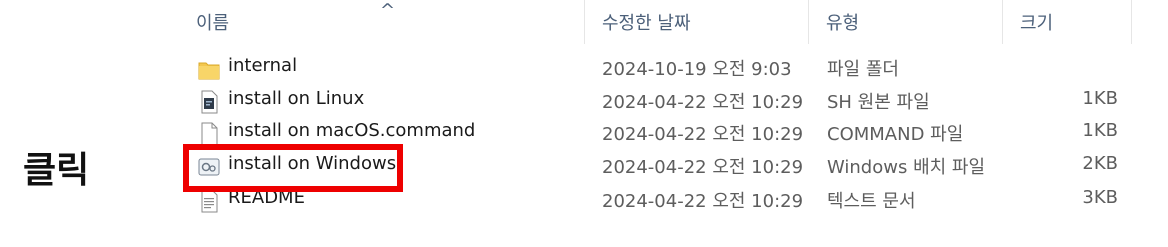 Image resolution: width=1168 pixels, height=247 pixels. Describe the element at coordinates (209, 102) in the screenshot. I see `script-file-icon` at that location.